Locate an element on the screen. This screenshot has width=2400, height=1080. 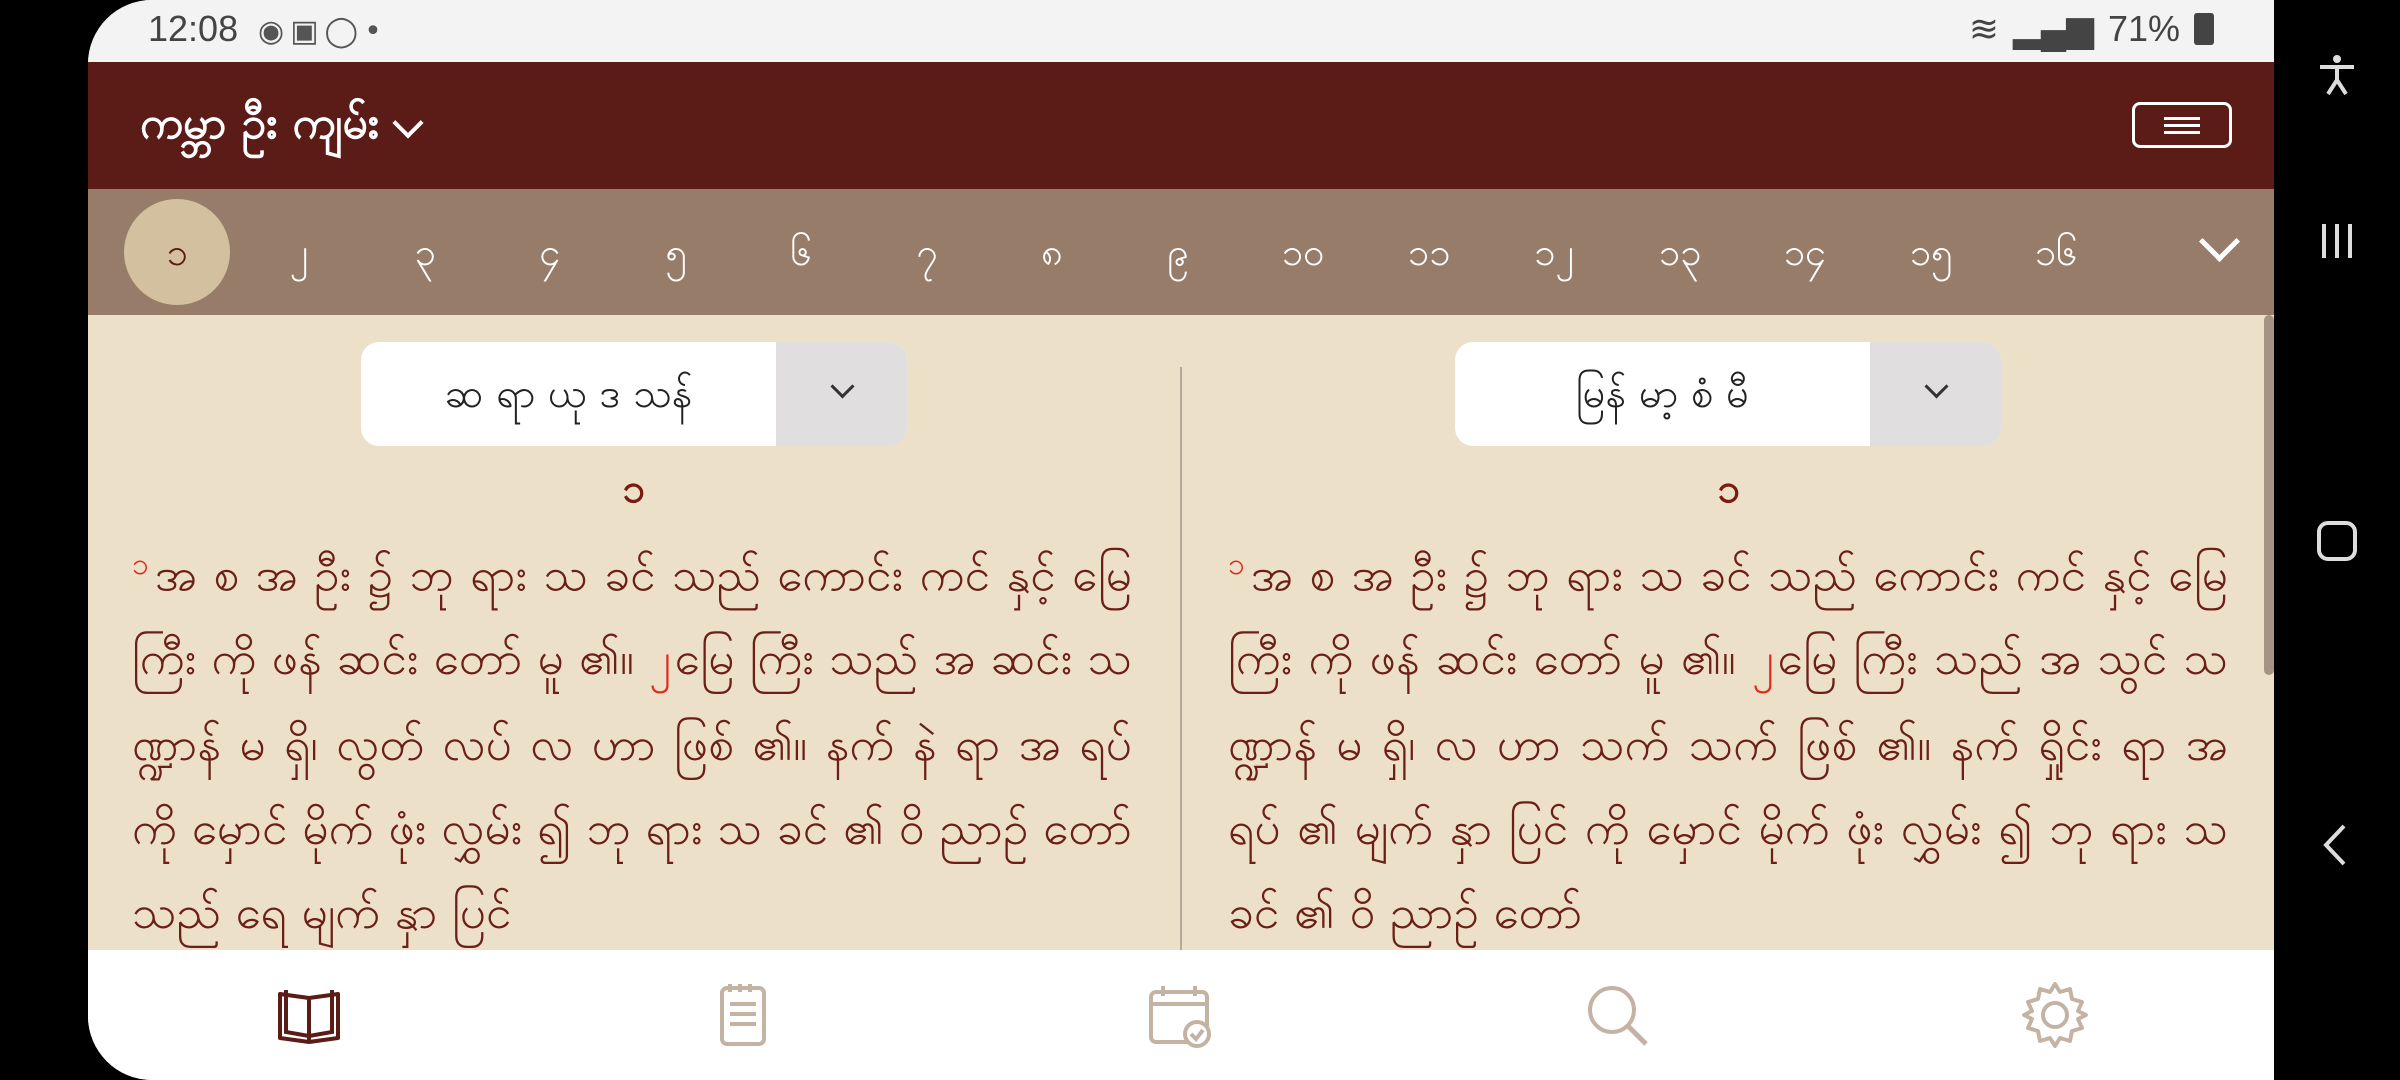
chapter-item: ၅ is located at coordinates (676, 252).